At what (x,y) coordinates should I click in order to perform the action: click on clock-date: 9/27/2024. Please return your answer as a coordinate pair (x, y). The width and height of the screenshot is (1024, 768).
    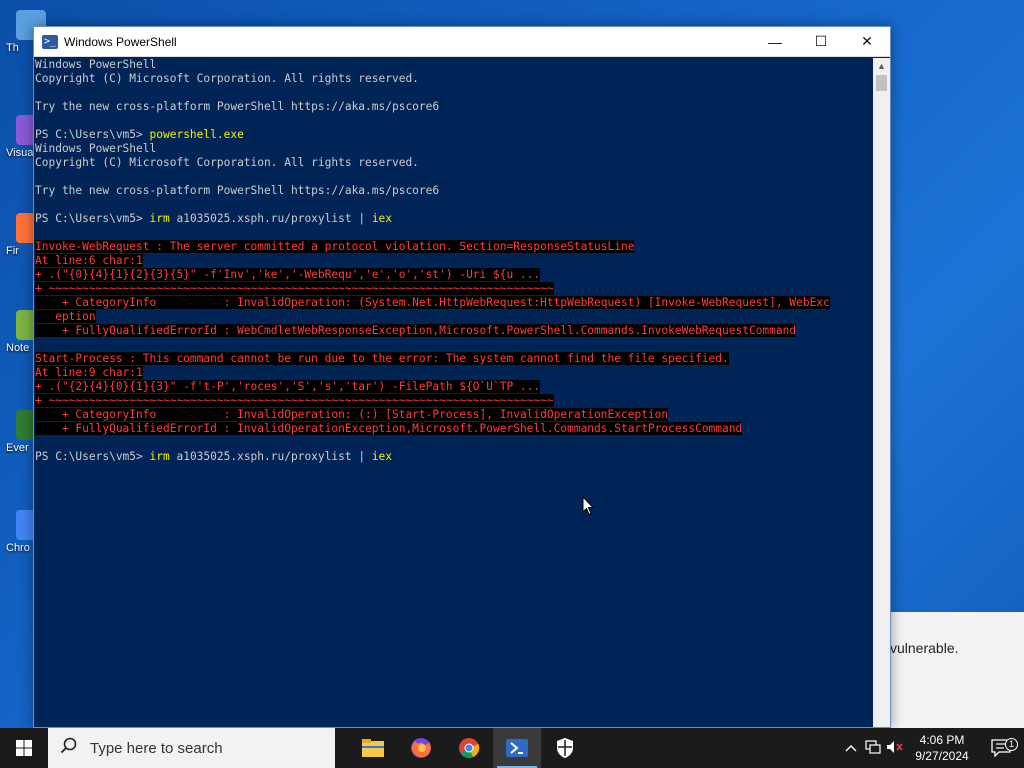
    Looking at the image, I should click on (942, 756).